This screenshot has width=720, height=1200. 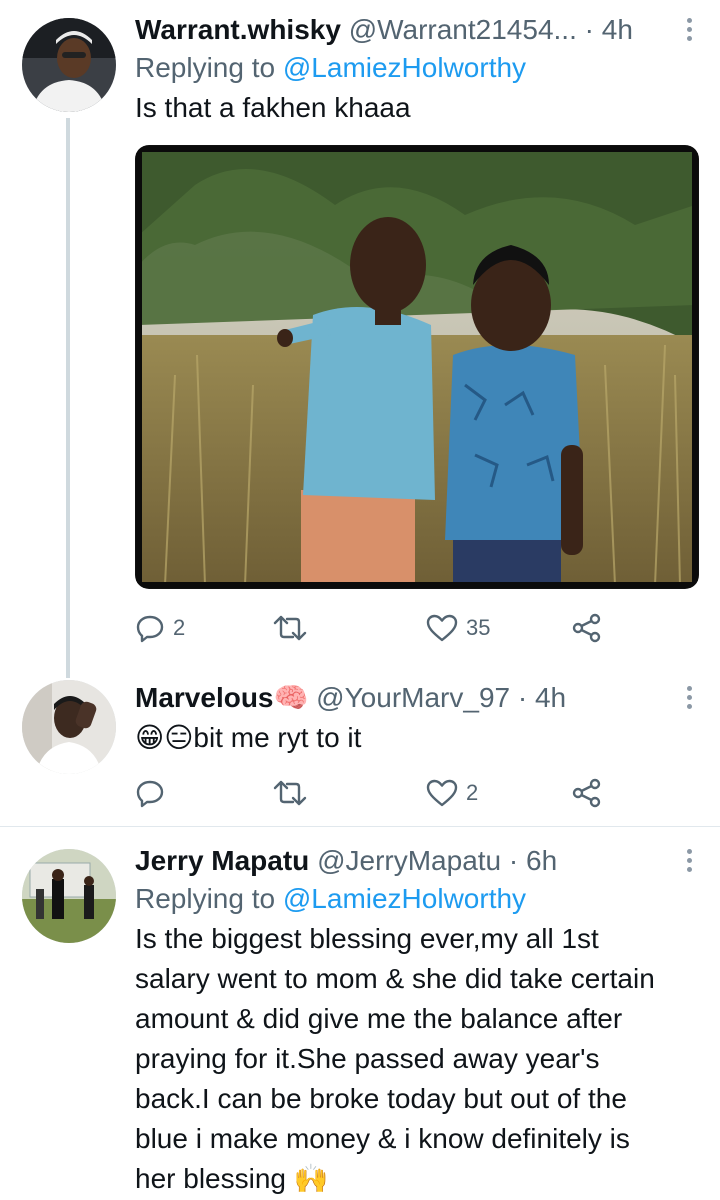 I want to click on avatar-warrant, so click(x=69, y=65).